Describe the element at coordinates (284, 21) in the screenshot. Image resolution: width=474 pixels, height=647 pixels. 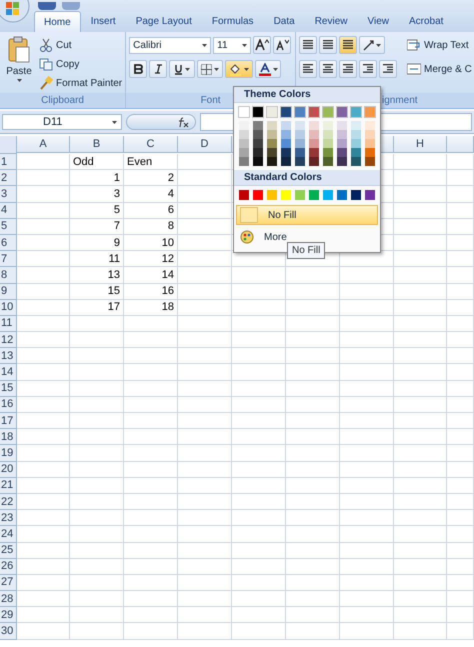
I see `ribbon-tab: Data` at that location.